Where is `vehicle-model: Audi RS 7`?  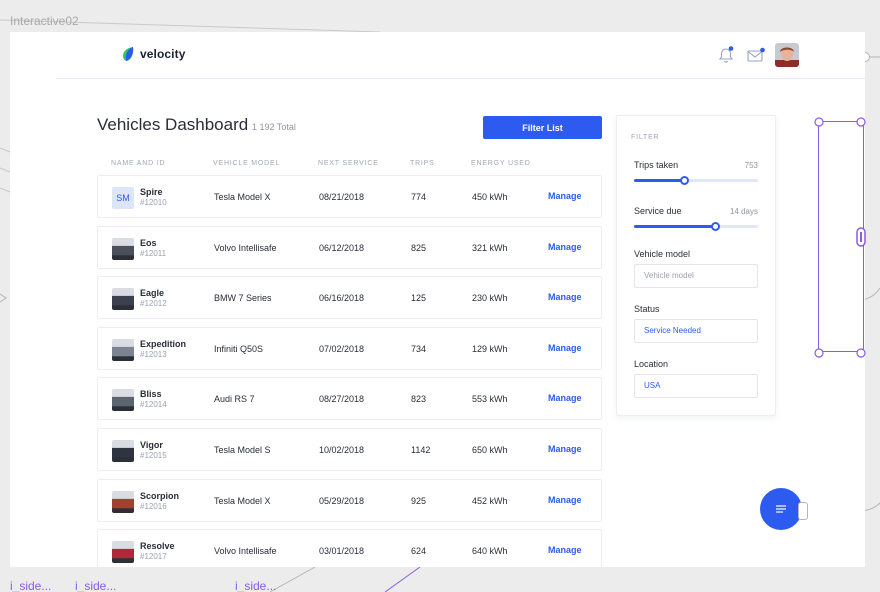 vehicle-model: Audi RS 7 is located at coordinates (234, 399).